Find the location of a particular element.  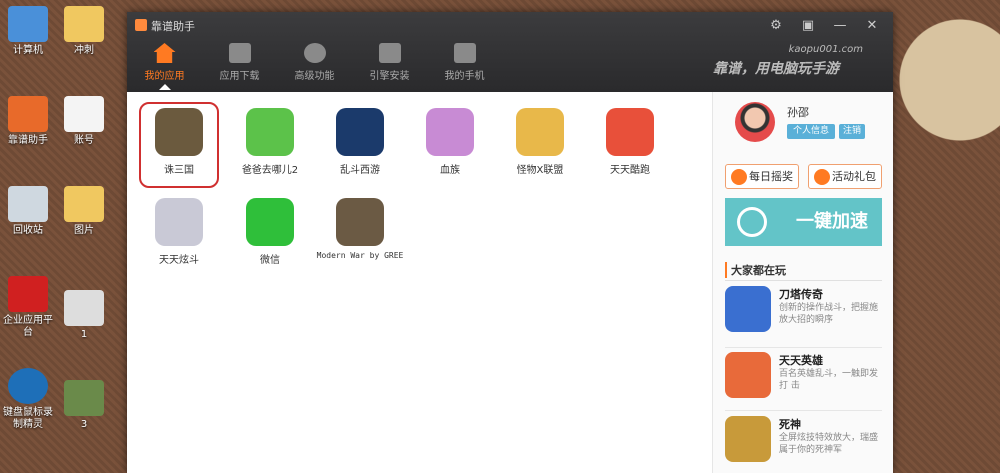

app-item: 天天炫斗 is located at coordinates (179, 232).